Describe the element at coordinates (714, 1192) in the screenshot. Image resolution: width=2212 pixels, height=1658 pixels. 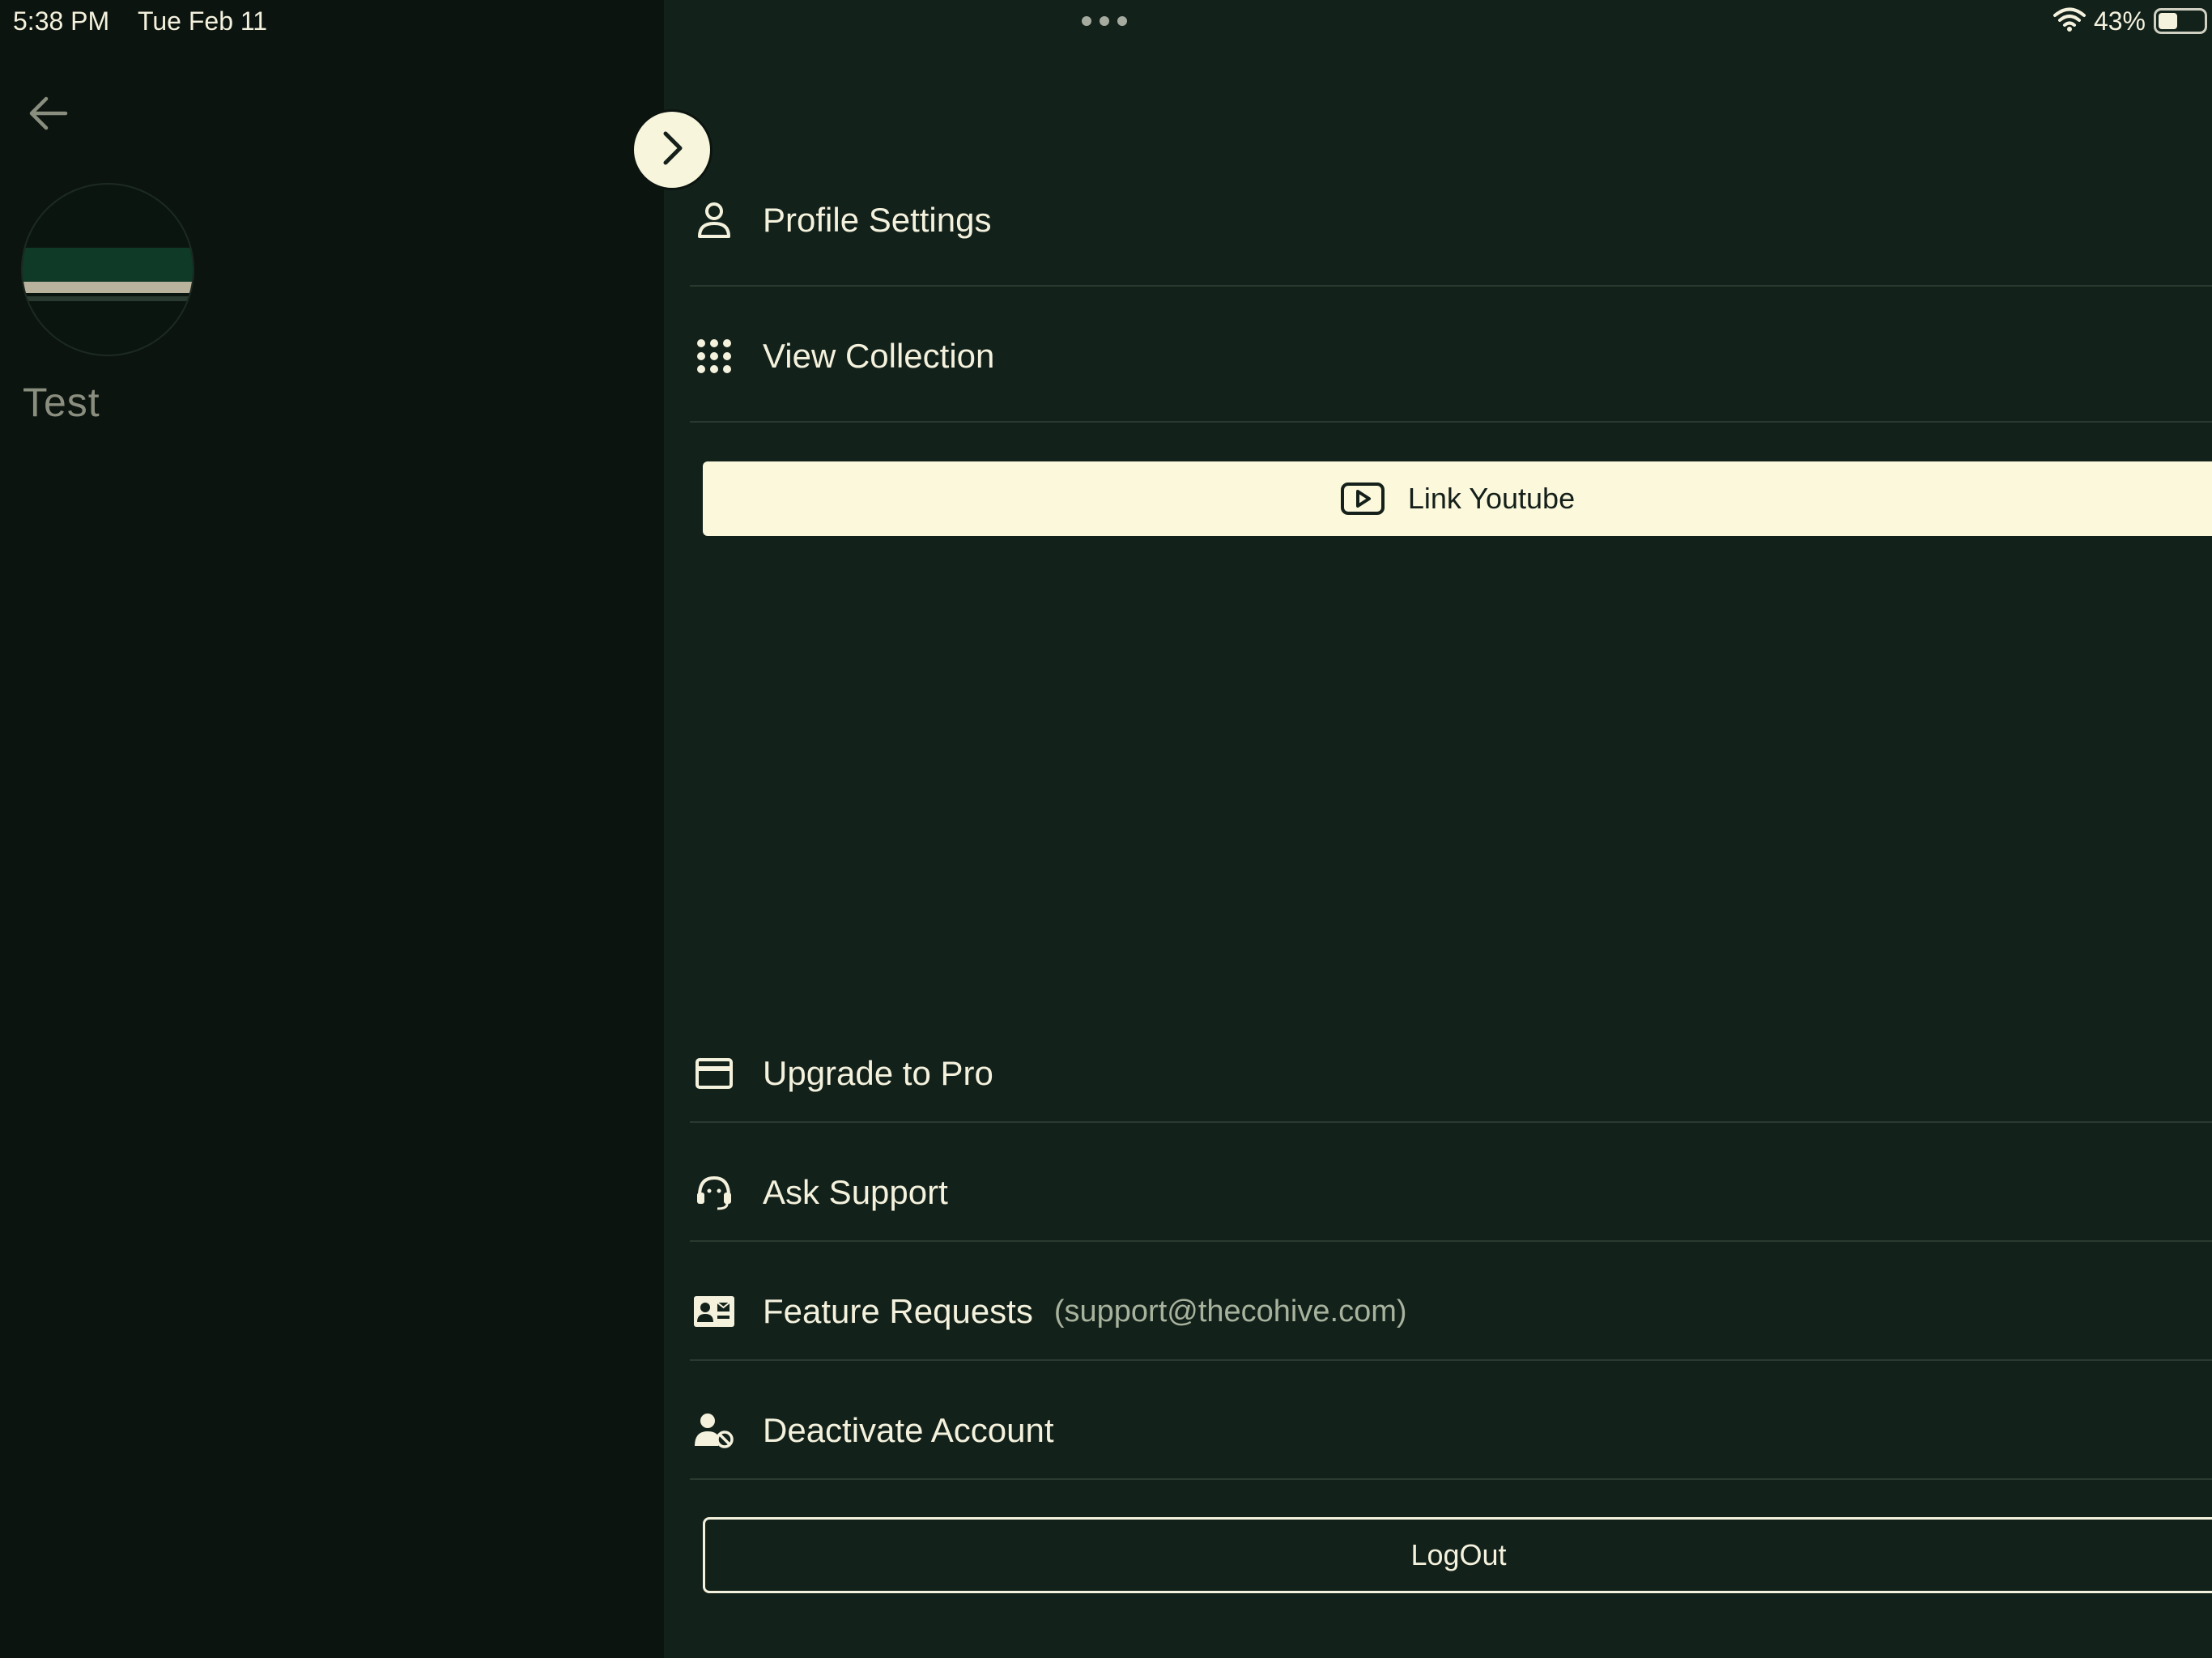
I see `headset-support-icon` at that location.